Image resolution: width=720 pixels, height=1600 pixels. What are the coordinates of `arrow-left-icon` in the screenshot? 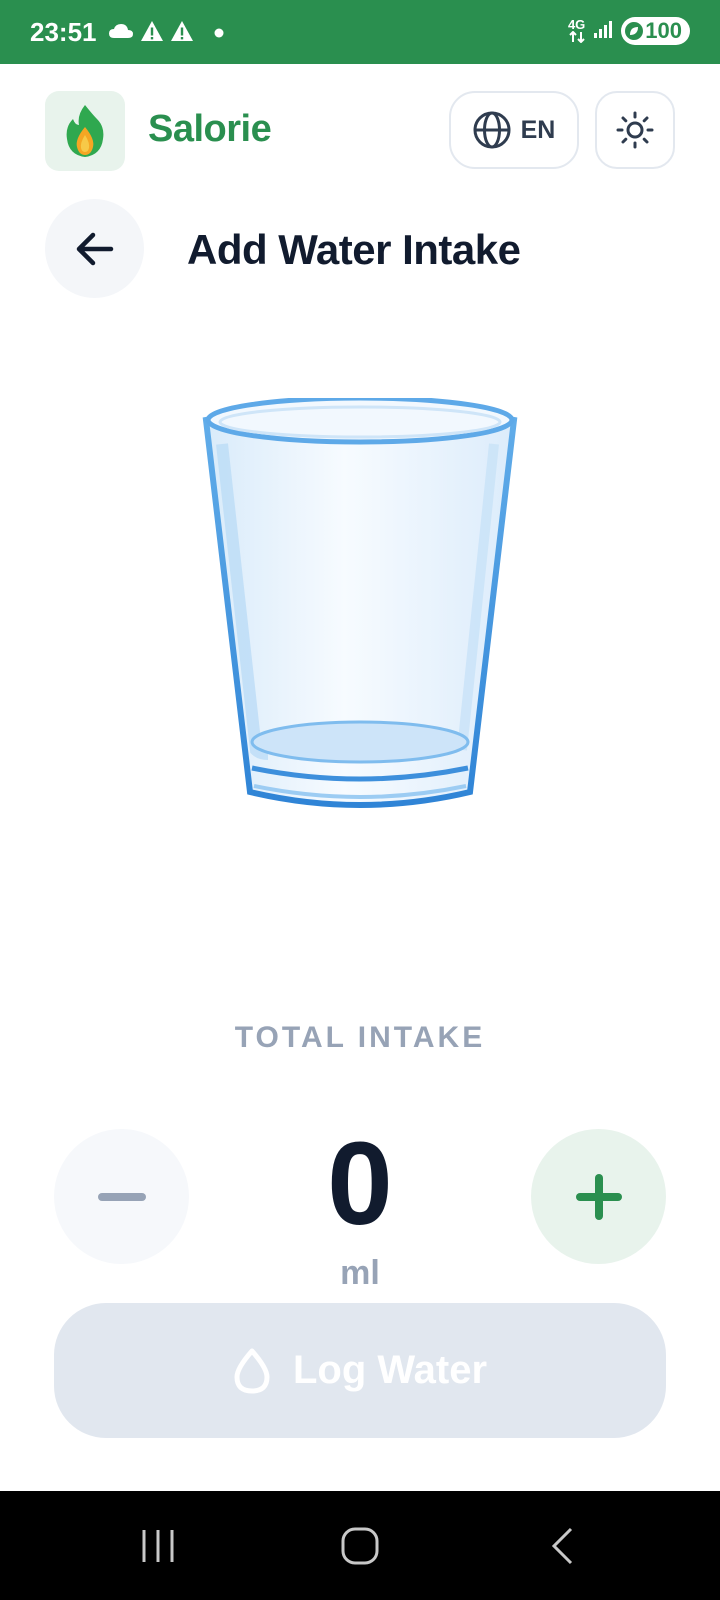 It's located at (94, 248).